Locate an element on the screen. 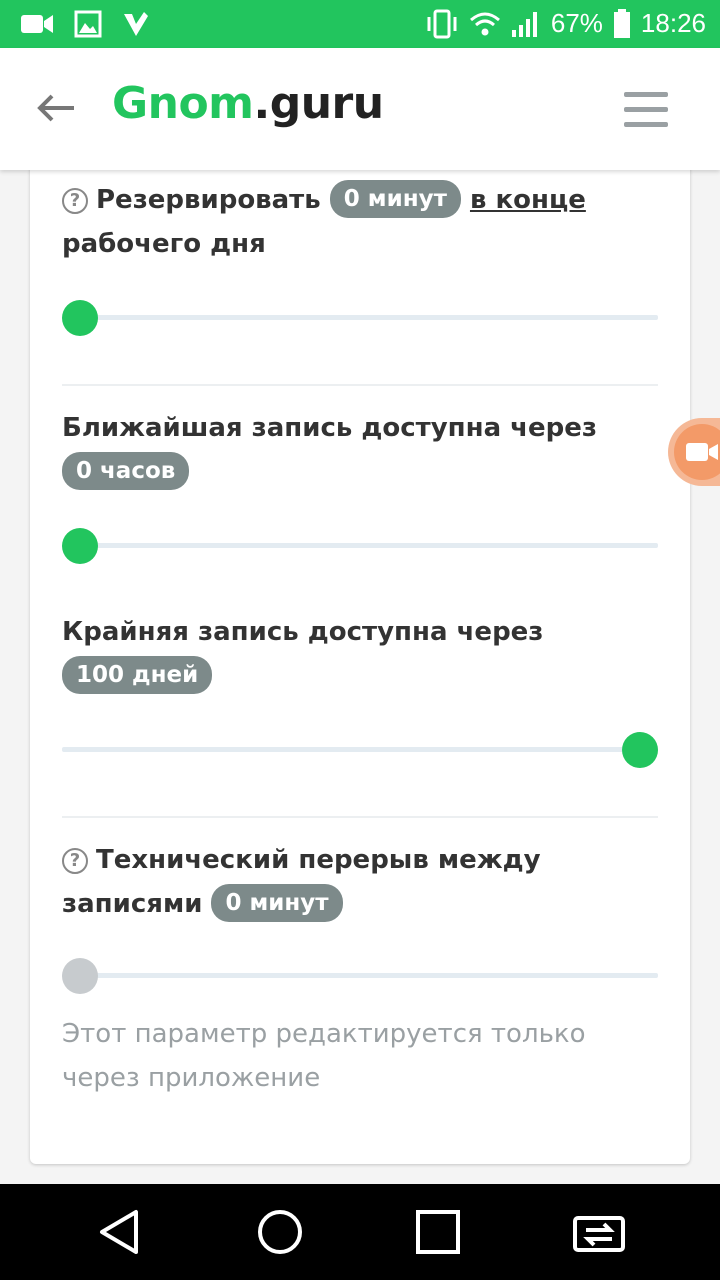  logo-guru: .guru is located at coordinates (319, 103).